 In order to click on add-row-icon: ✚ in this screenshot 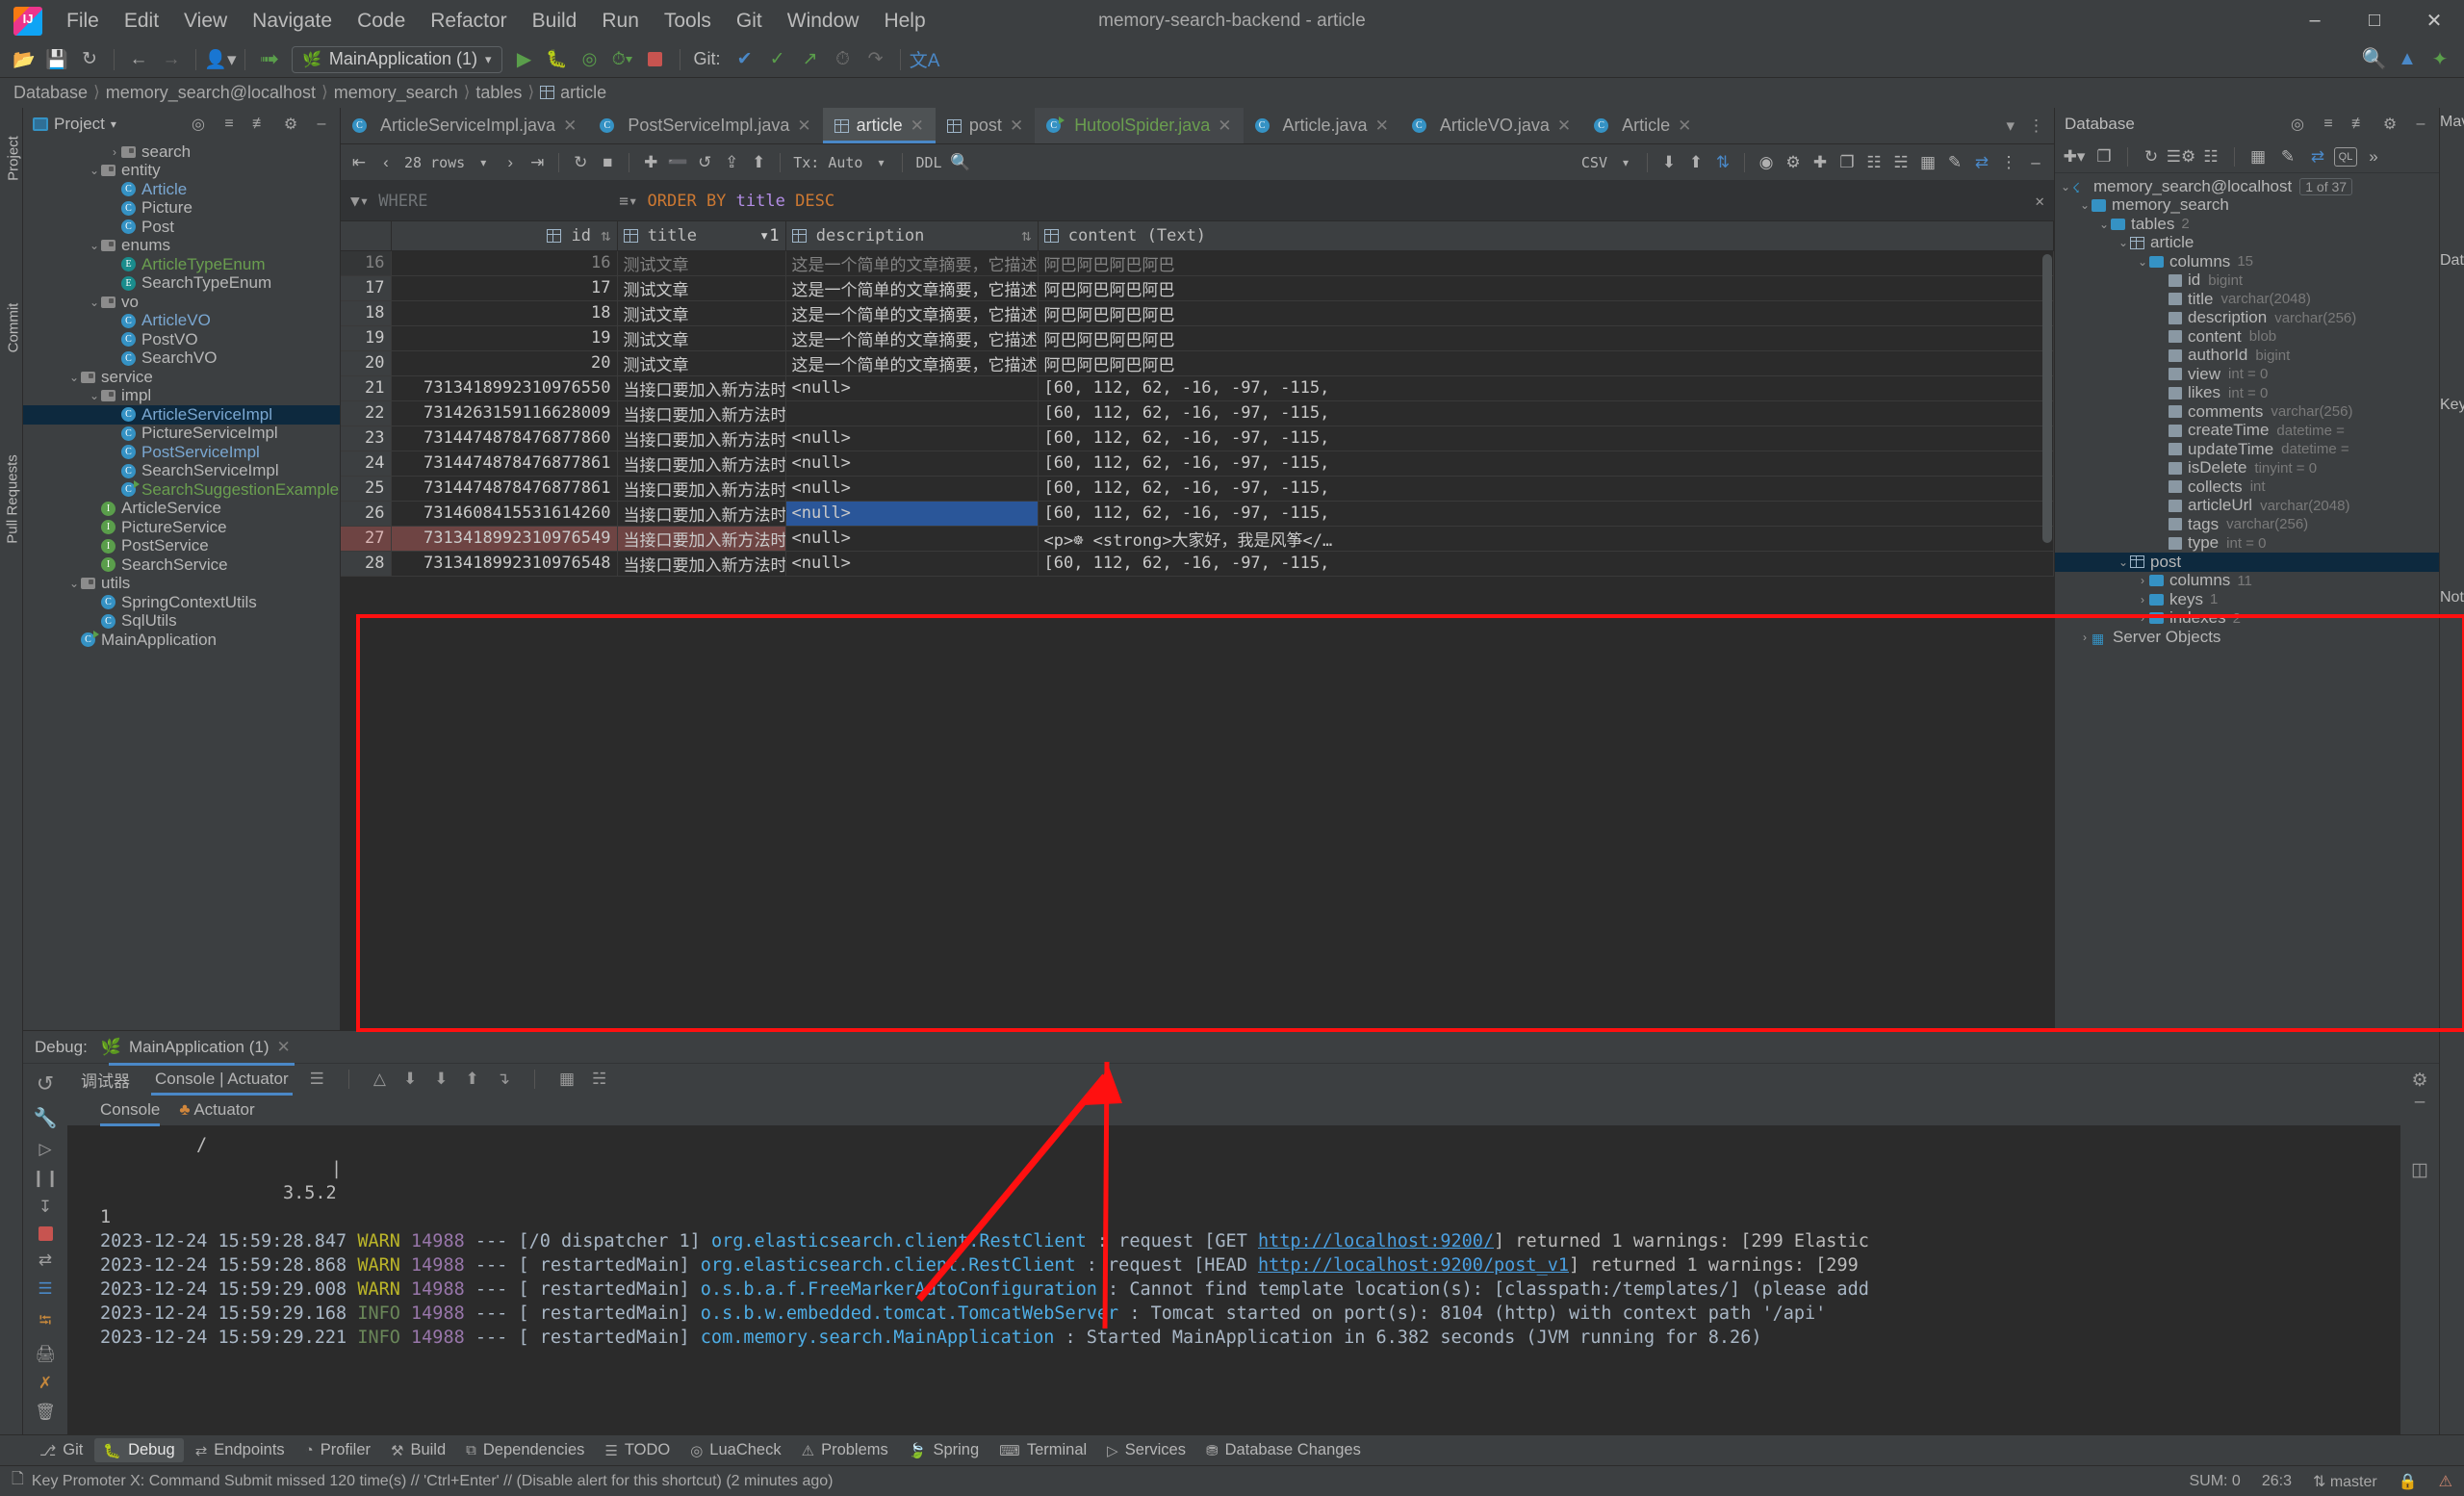, I will do `click(650, 162)`.